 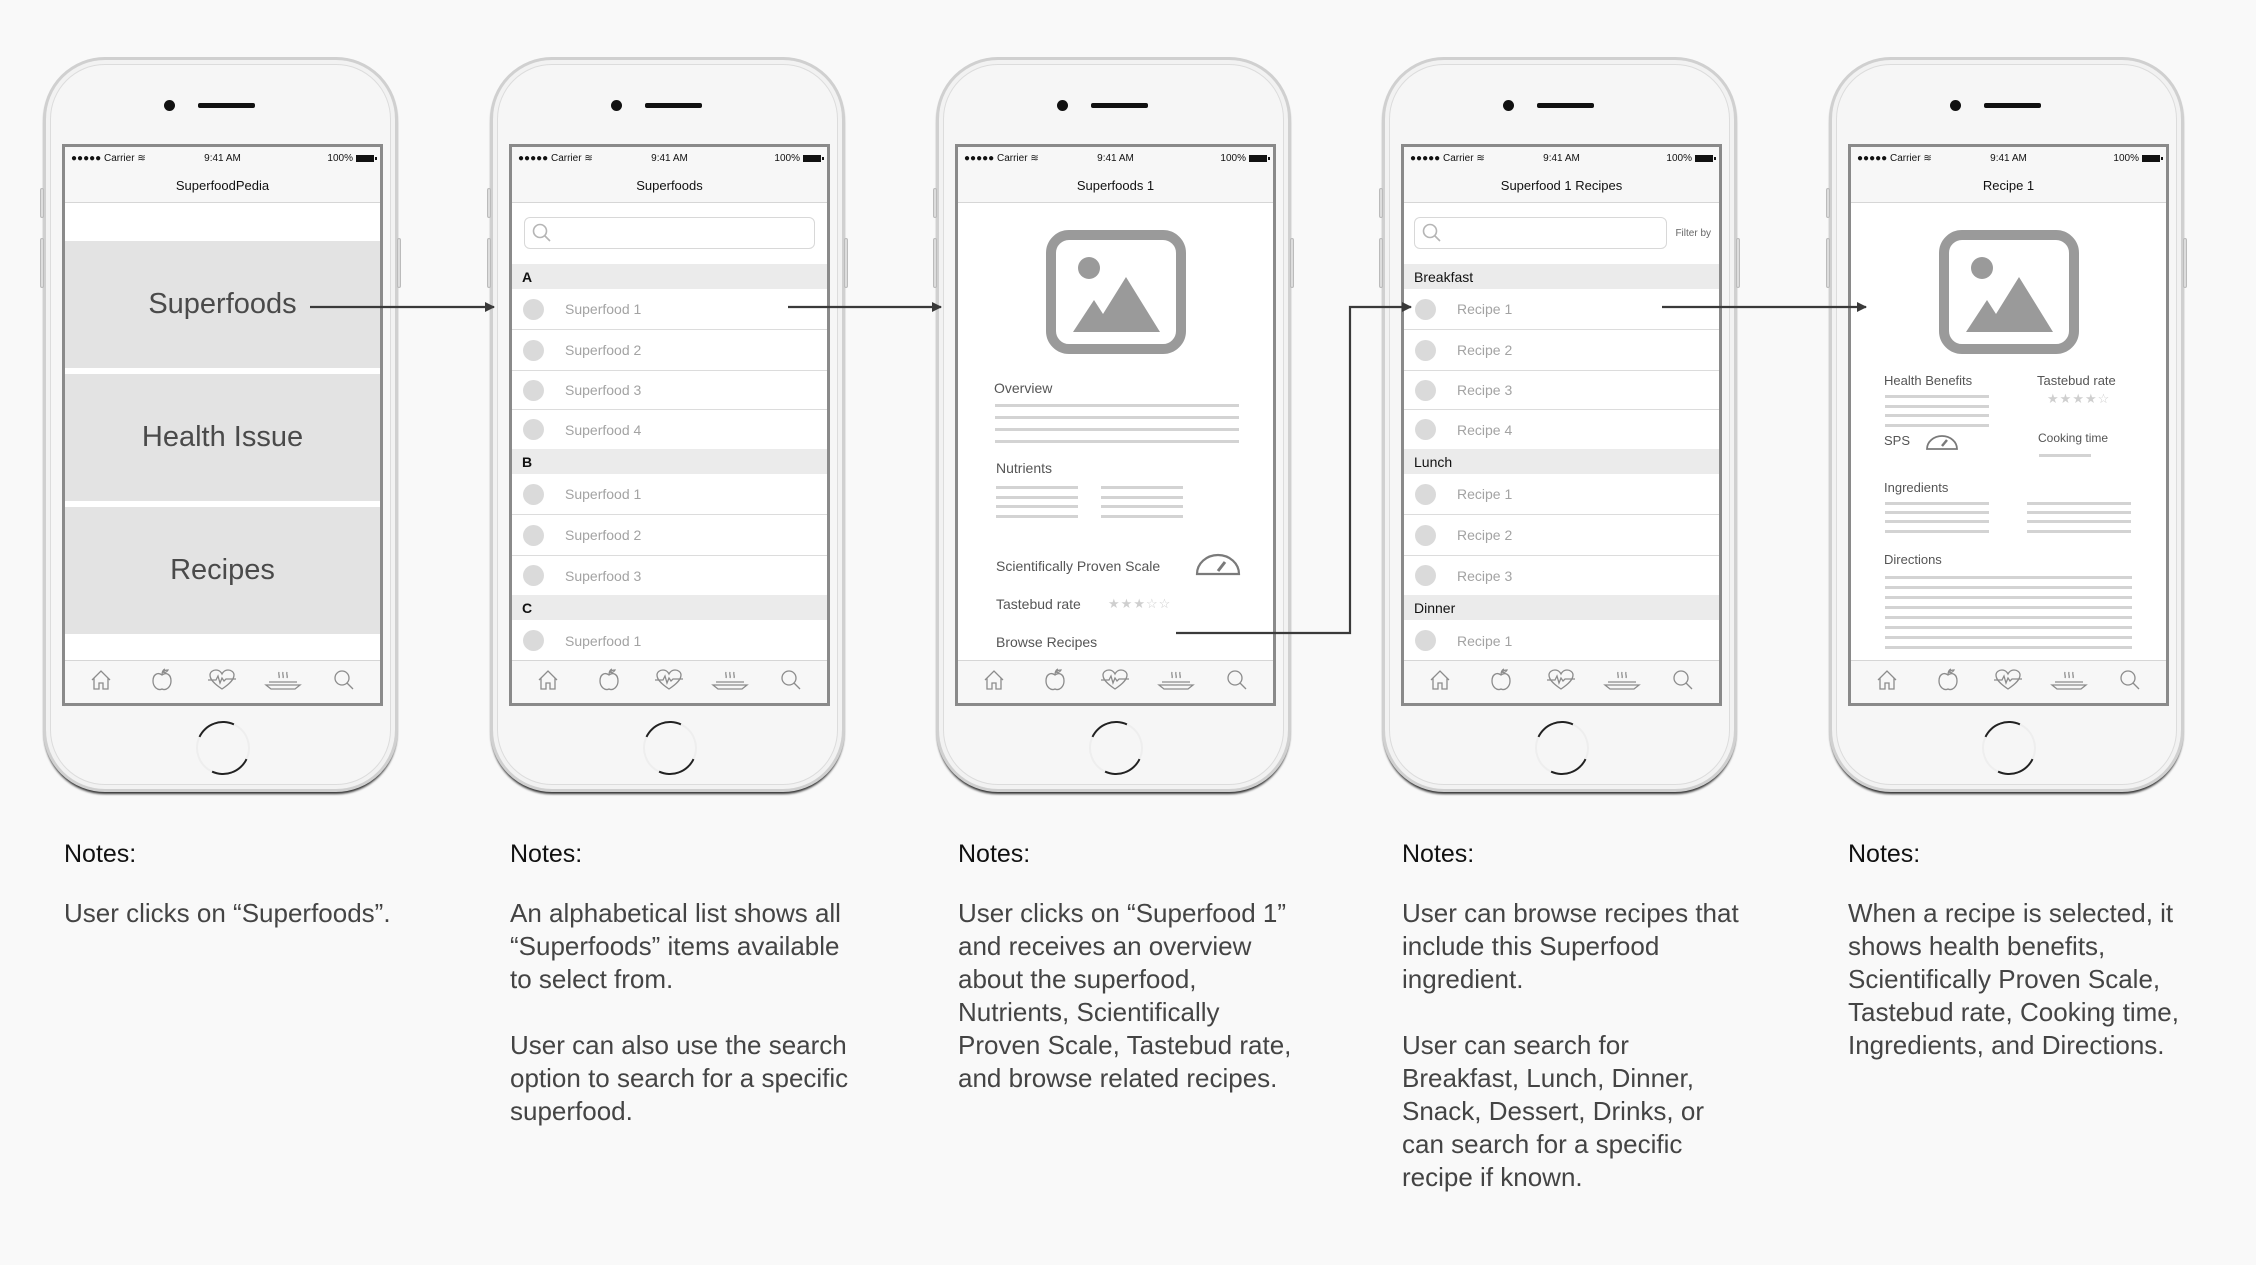 I want to click on page-title: Superfoods, so click(x=669, y=185).